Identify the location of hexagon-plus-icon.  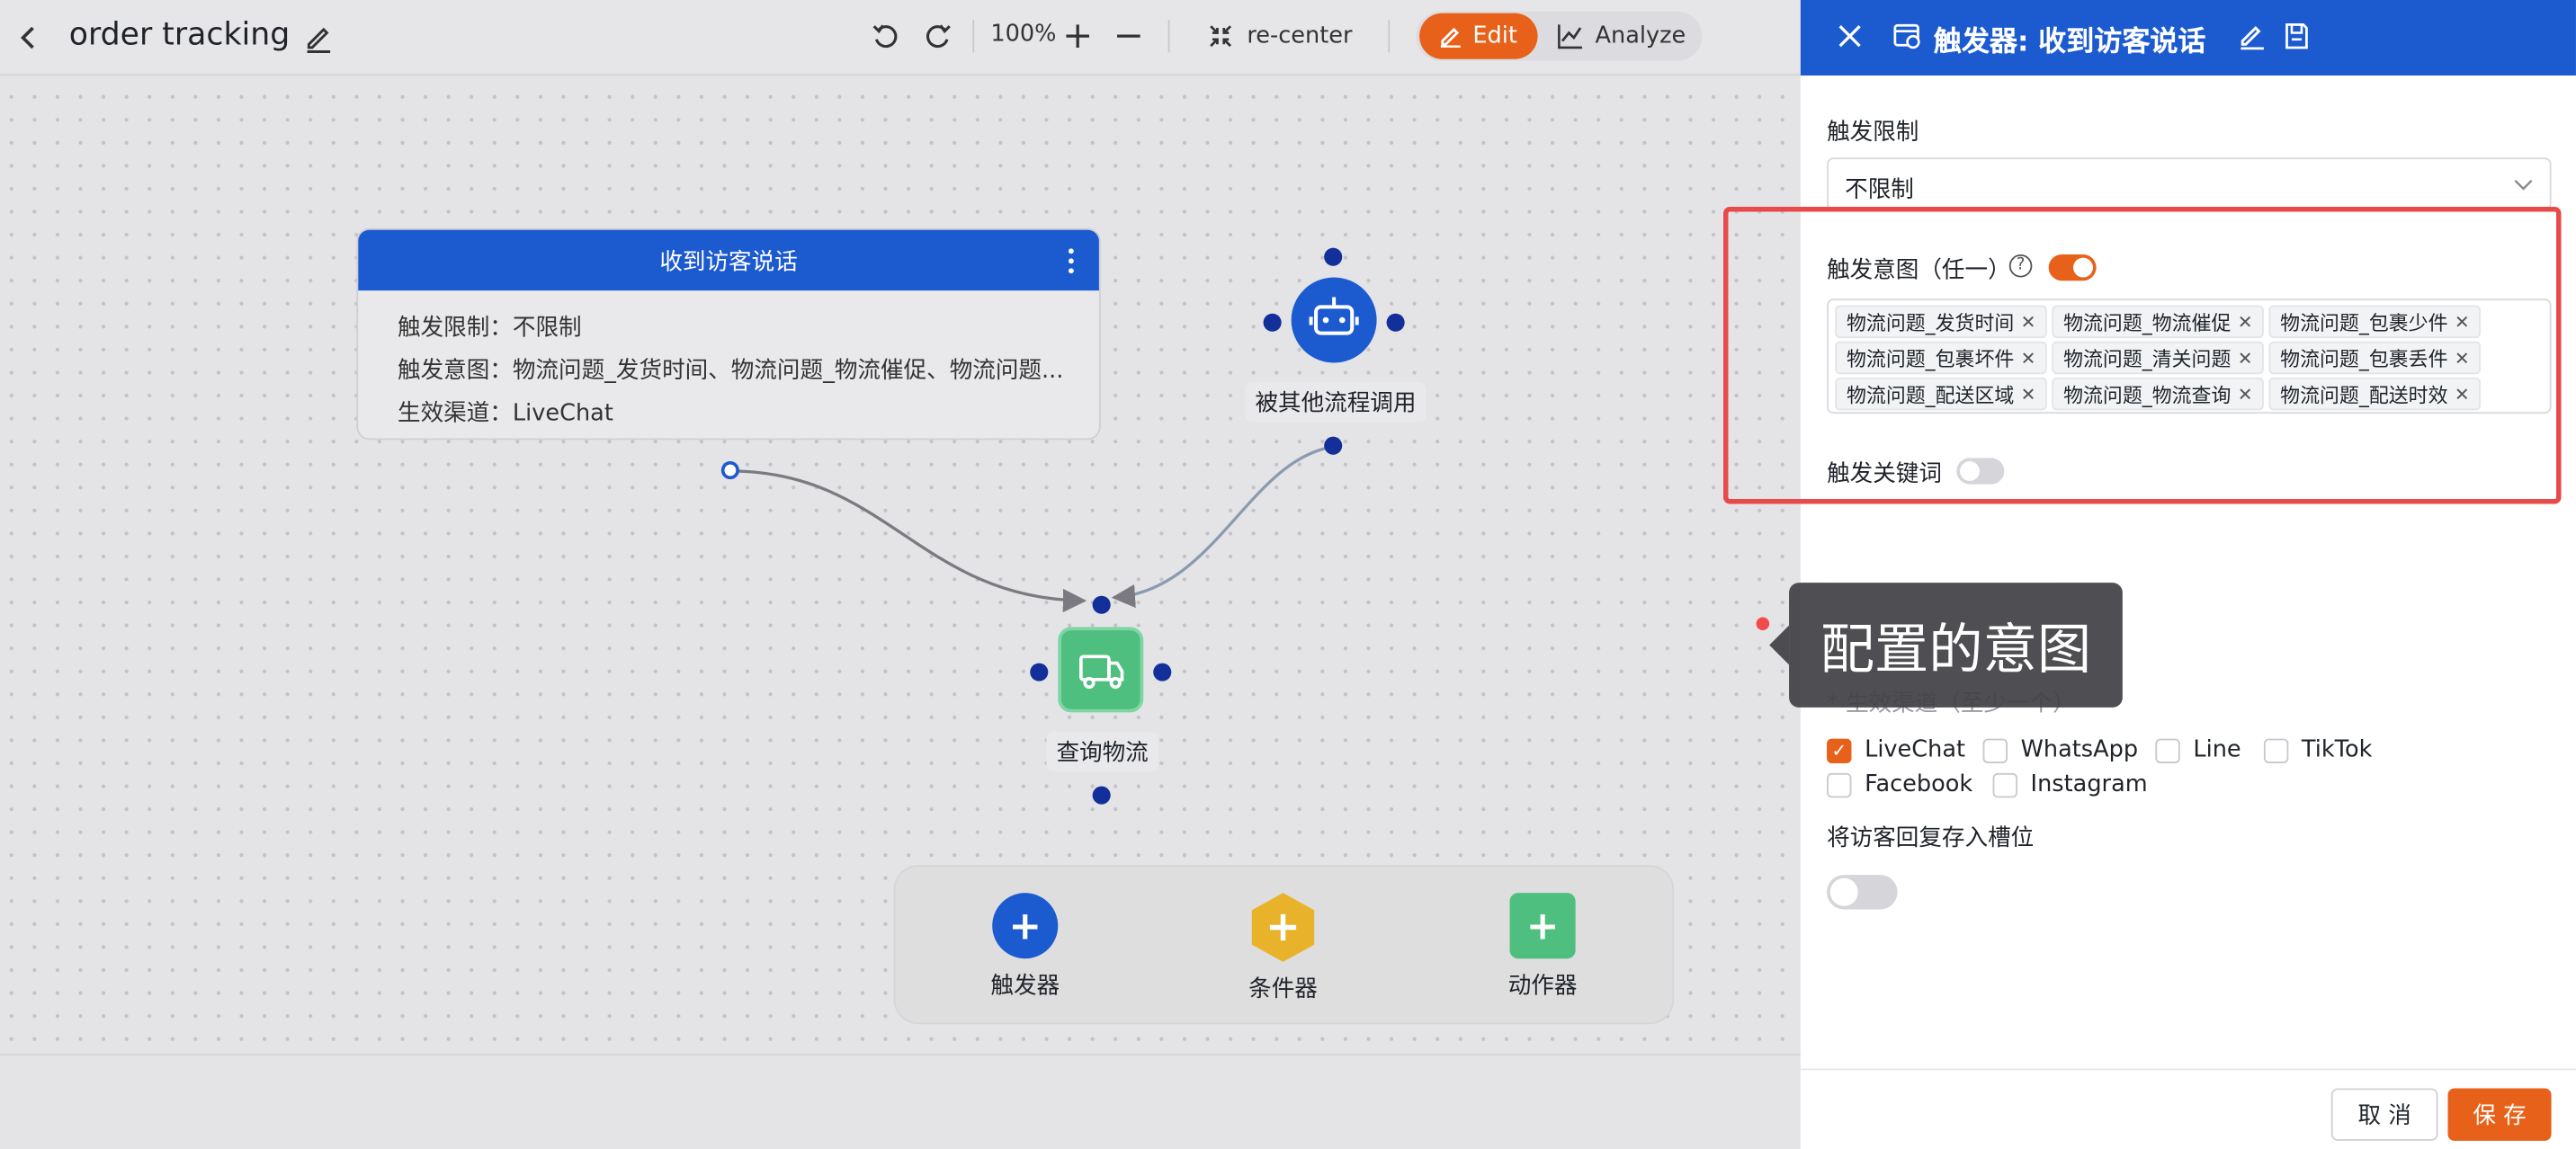
(1283, 927).